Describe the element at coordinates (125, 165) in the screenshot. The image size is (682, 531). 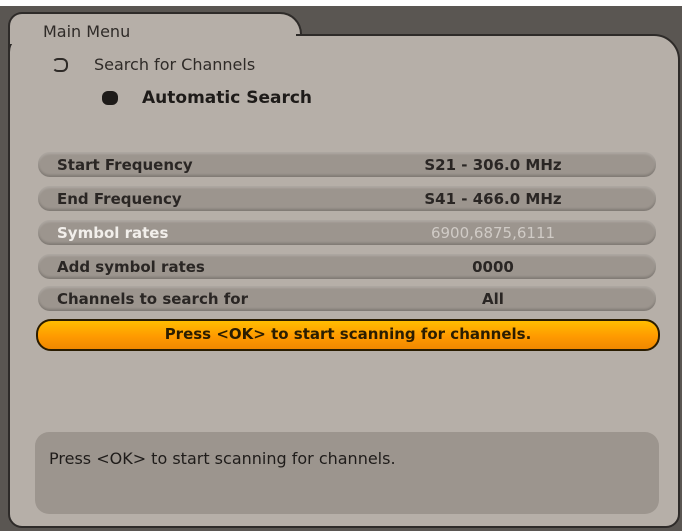
I see `setting-label: Start Frequency` at that location.